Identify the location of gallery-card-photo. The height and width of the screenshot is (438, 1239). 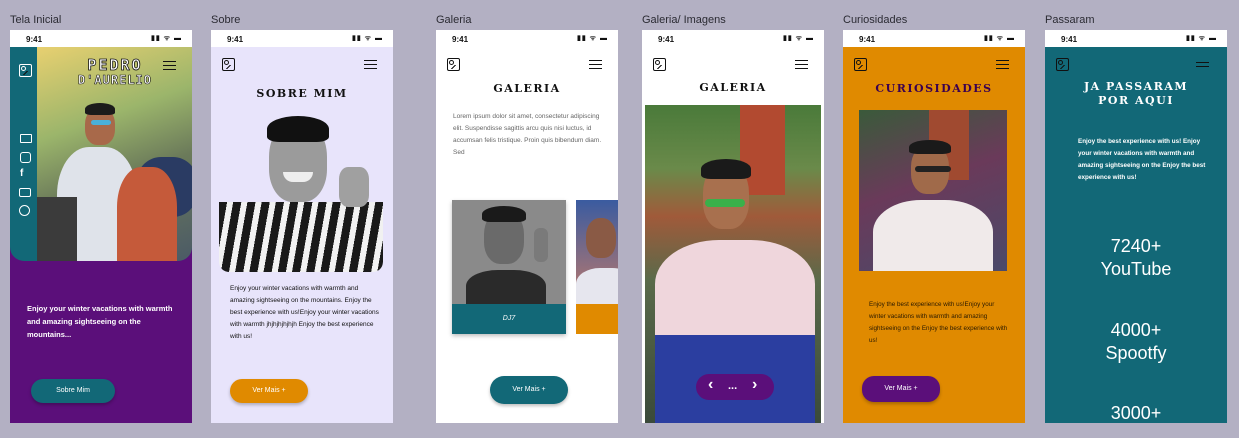
(509, 252).